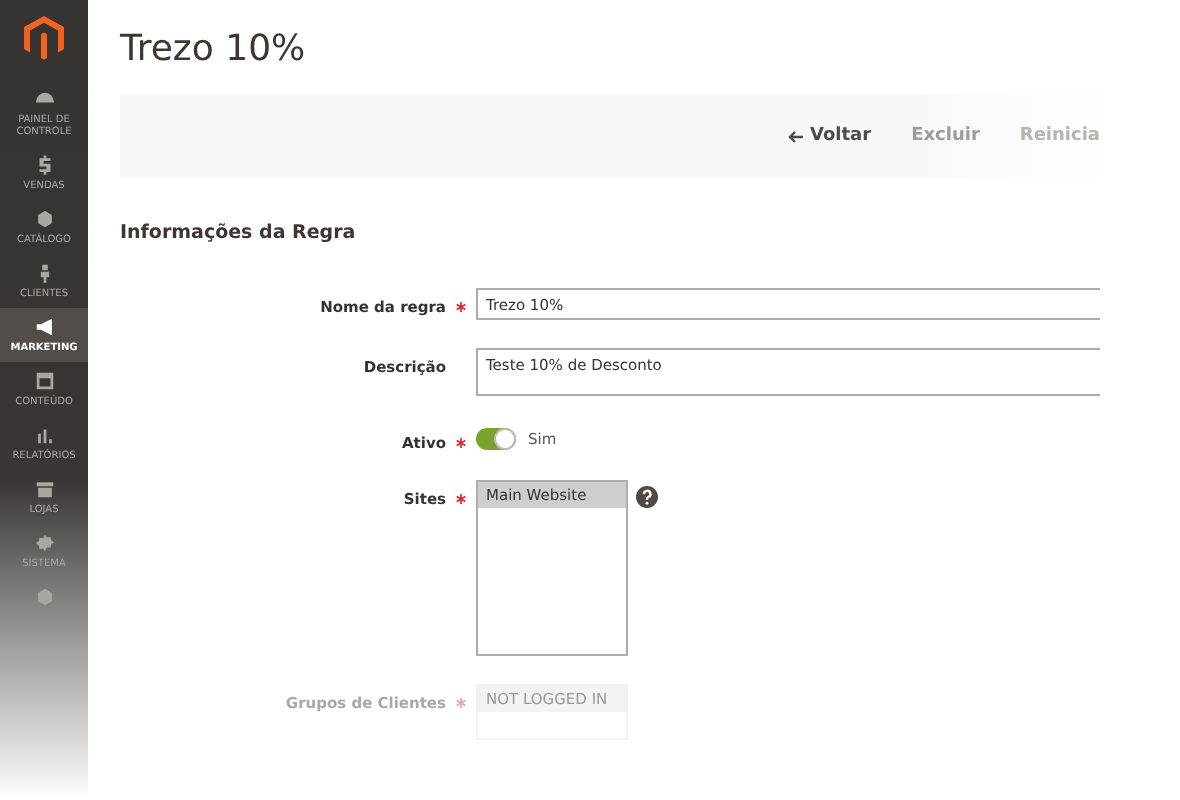 This screenshot has width=1180, height=800. I want to click on toggle-switch, so click(496, 439).